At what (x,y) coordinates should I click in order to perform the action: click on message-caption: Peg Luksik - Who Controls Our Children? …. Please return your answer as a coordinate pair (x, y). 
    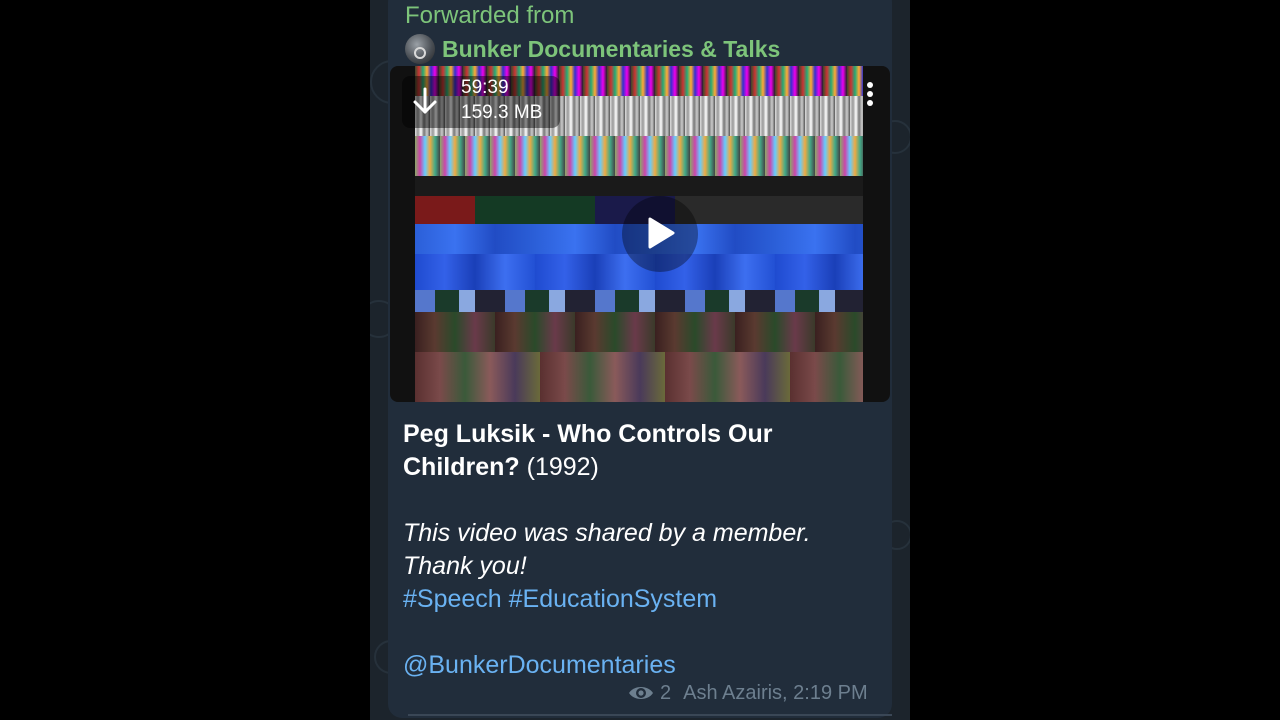
    Looking at the image, I should click on (638, 550).